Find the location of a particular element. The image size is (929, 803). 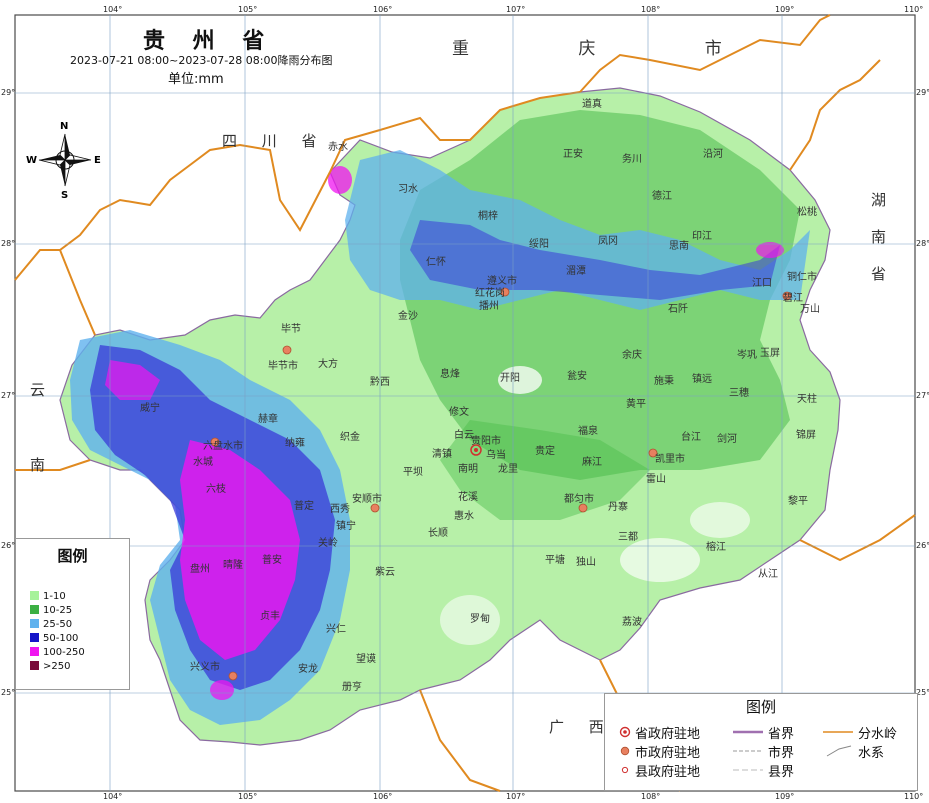

place-label: 凤冈 is located at coordinates (608, 241).